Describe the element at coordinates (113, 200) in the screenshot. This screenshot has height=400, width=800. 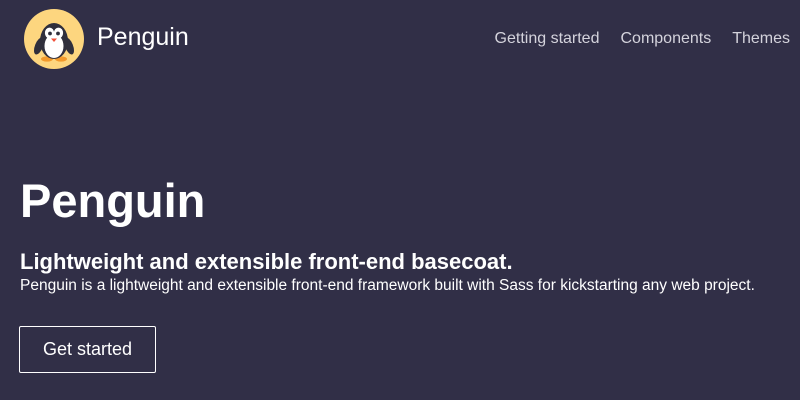
I see `hero-title: Penguin` at that location.